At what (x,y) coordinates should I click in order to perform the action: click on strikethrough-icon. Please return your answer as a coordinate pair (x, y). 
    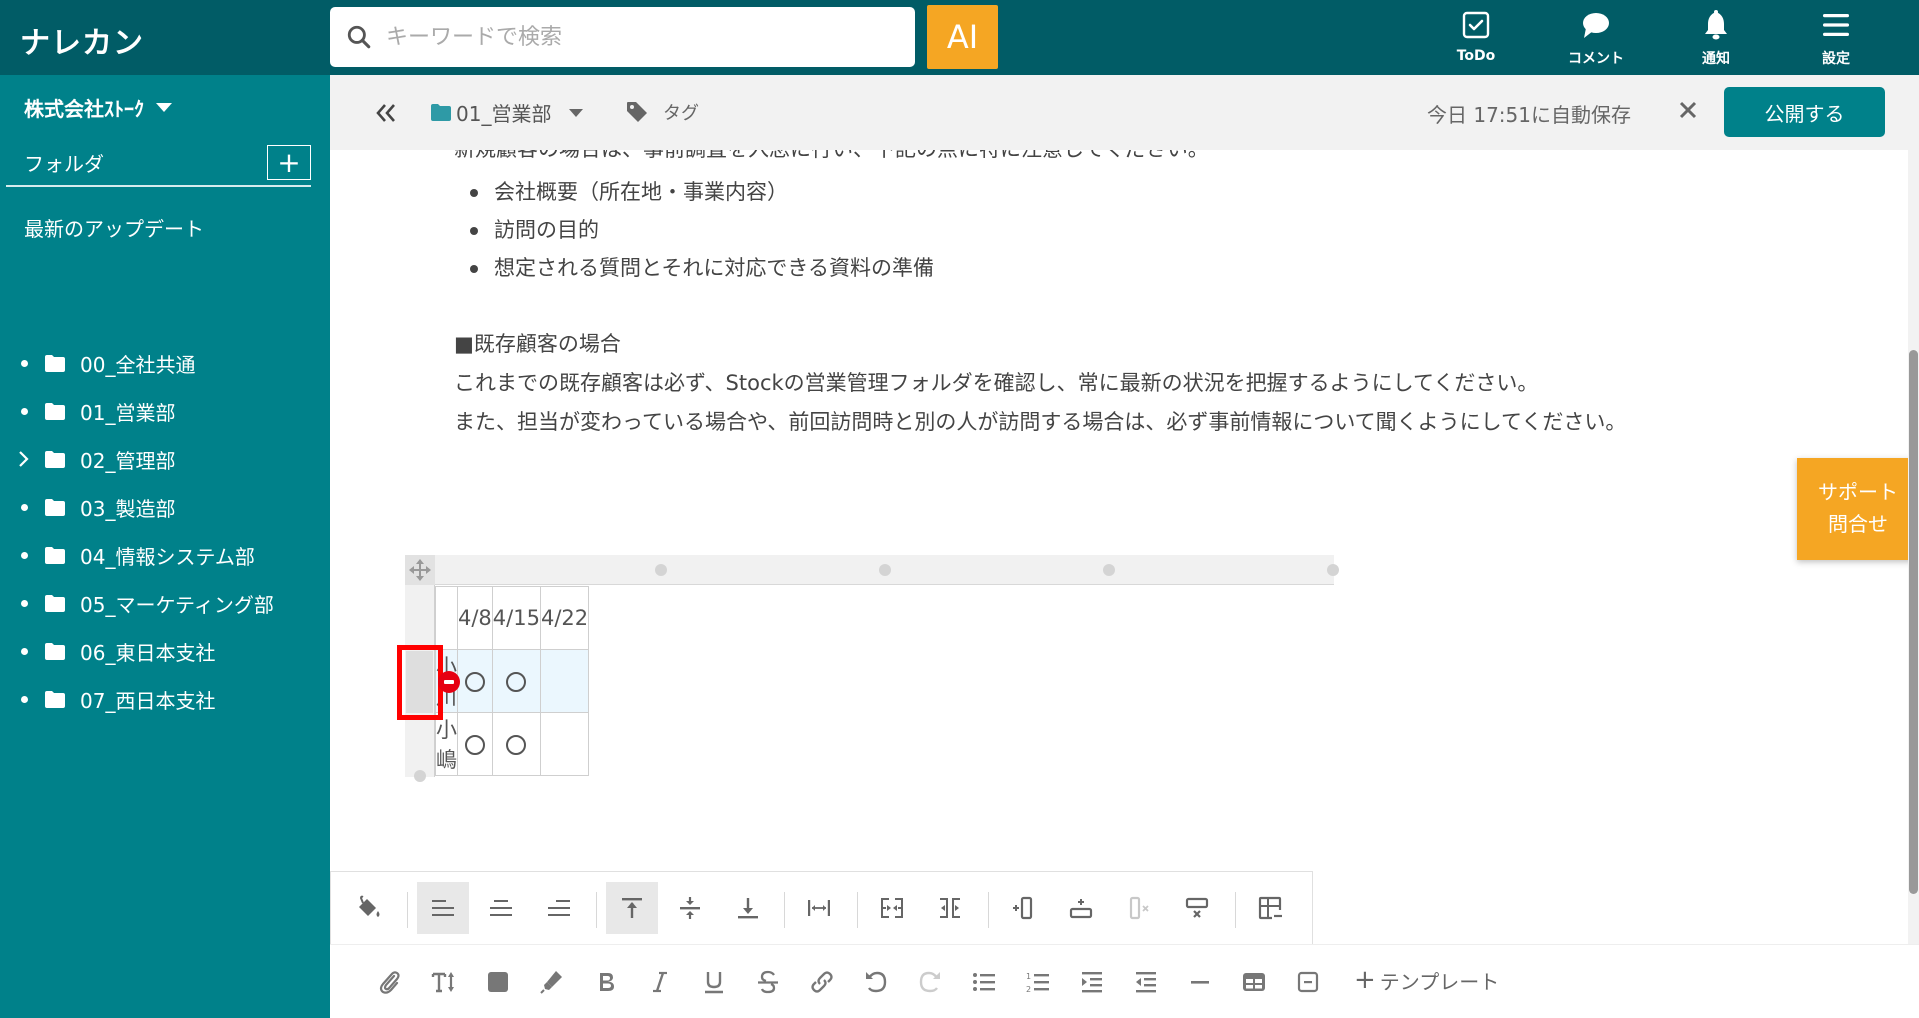
    Looking at the image, I should click on (768, 982).